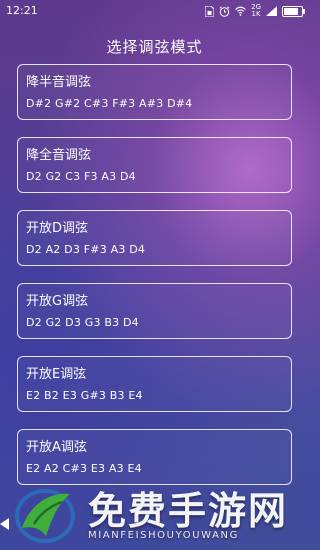 The width and height of the screenshot is (320, 550). What do you see at coordinates (56, 447) in the screenshot?
I see `mode-name: 开放A调弦` at bounding box center [56, 447].